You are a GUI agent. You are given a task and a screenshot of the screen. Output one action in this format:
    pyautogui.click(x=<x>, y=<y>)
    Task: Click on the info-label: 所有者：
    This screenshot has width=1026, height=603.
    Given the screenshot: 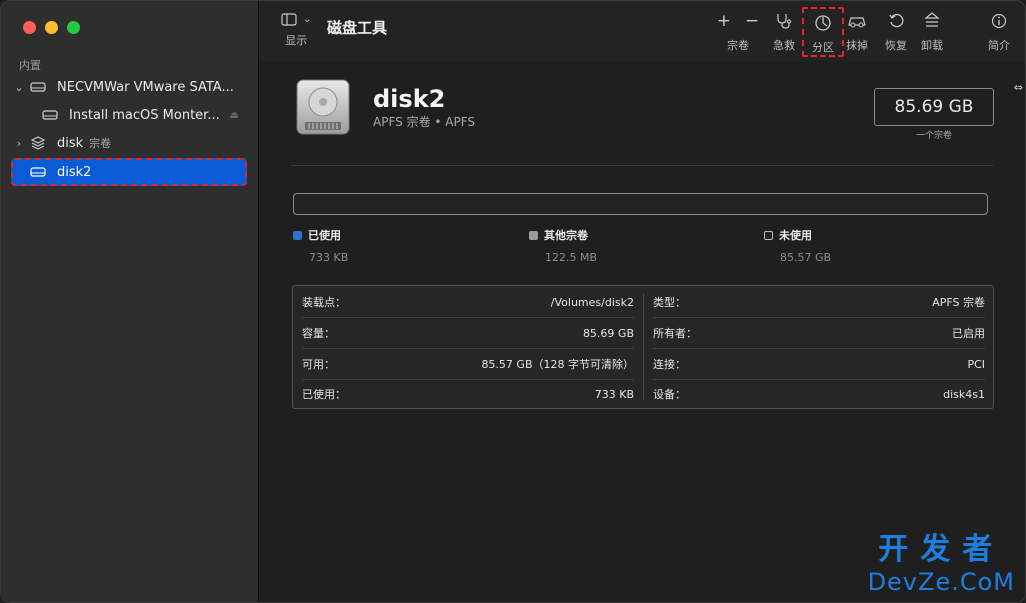 What is the action you would take?
    pyautogui.click(x=675, y=333)
    